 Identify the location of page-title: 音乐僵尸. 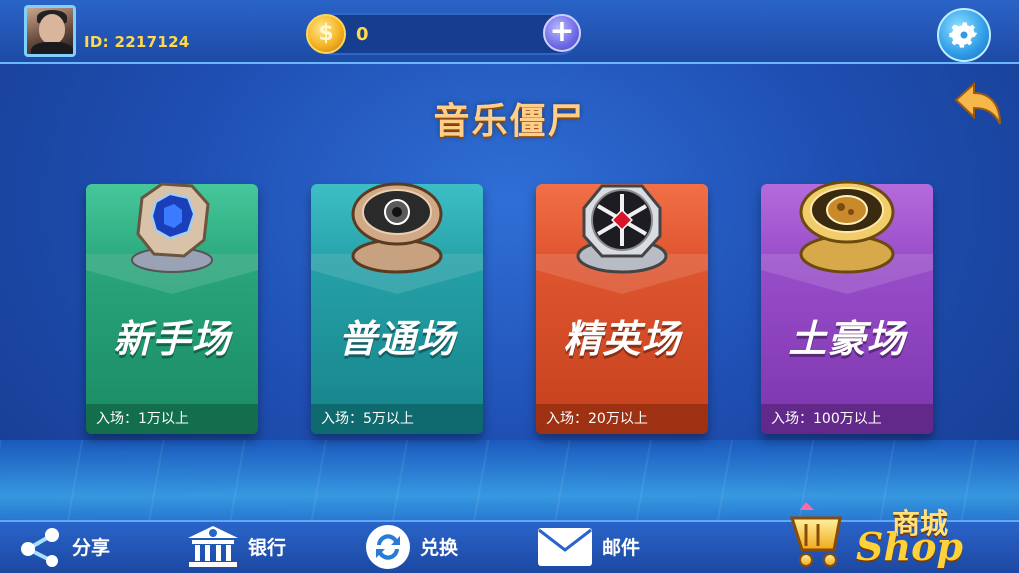
(509, 121).